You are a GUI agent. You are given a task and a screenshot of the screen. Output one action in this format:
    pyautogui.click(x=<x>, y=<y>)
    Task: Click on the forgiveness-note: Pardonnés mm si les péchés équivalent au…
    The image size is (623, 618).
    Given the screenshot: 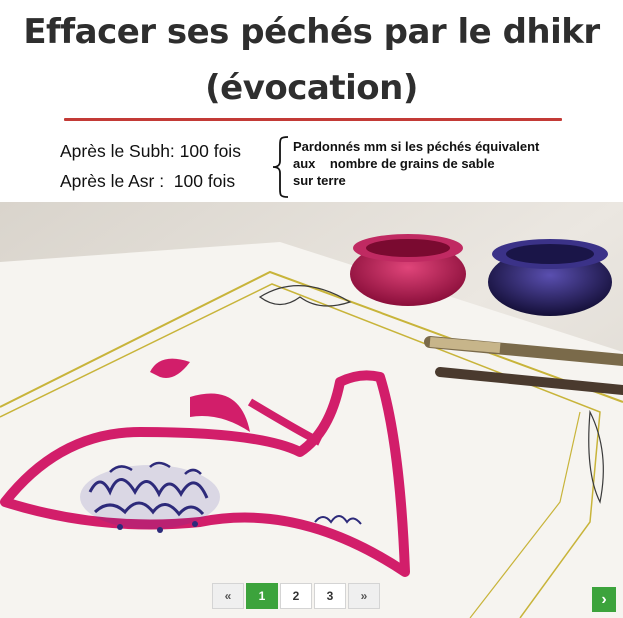 What is the action you would take?
    pyautogui.click(x=443, y=163)
    